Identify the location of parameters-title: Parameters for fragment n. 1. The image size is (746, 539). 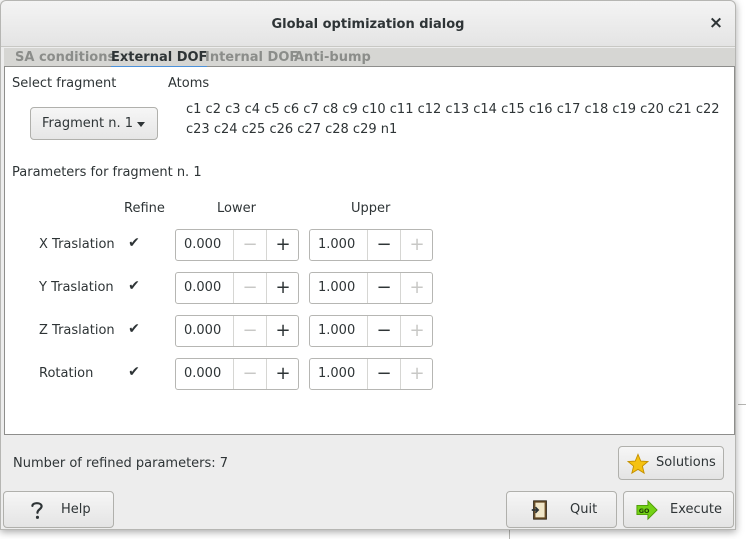
(107, 172).